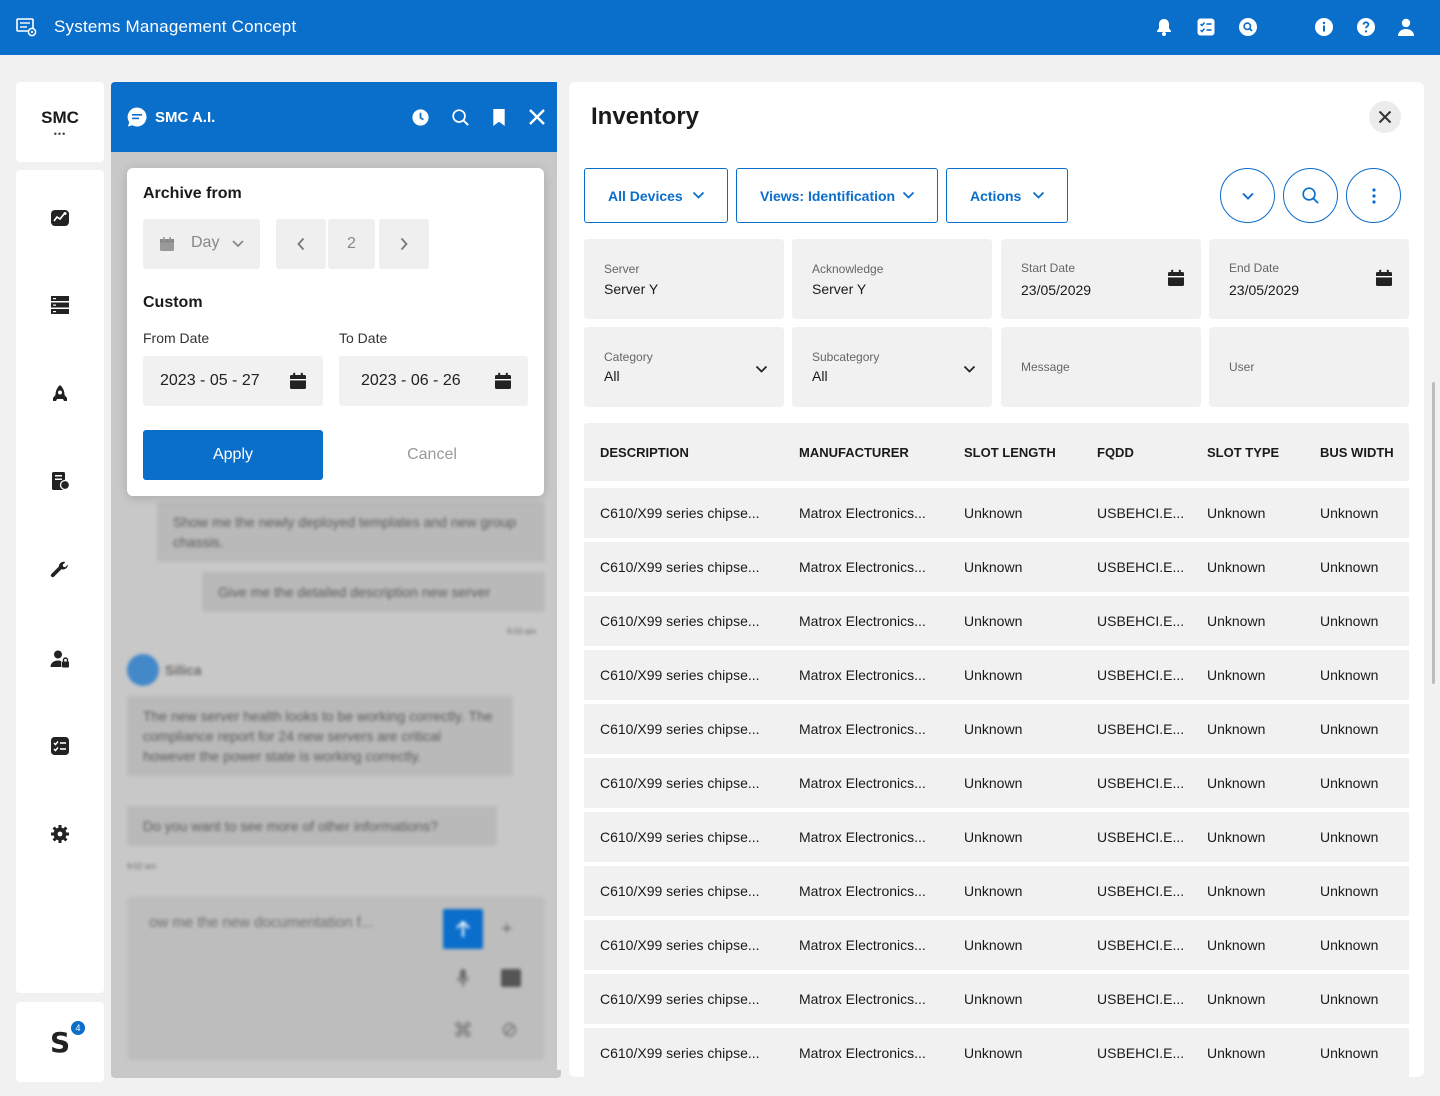 This screenshot has width=1440, height=1096. What do you see at coordinates (1310, 195) in the screenshot?
I see `search-button` at bounding box center [1310, 195].